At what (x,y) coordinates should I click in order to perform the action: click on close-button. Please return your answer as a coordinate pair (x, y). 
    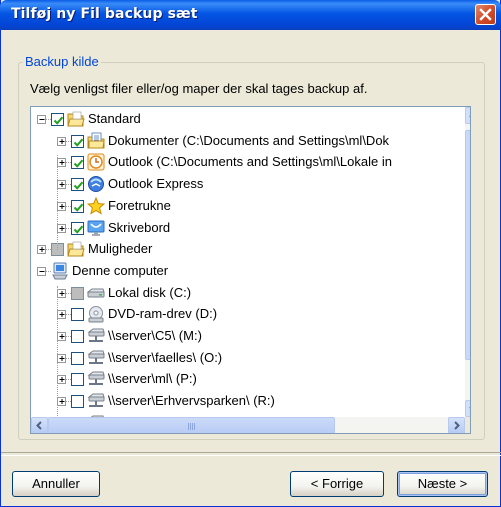
    Looking at the image, I should click on (485, 14).